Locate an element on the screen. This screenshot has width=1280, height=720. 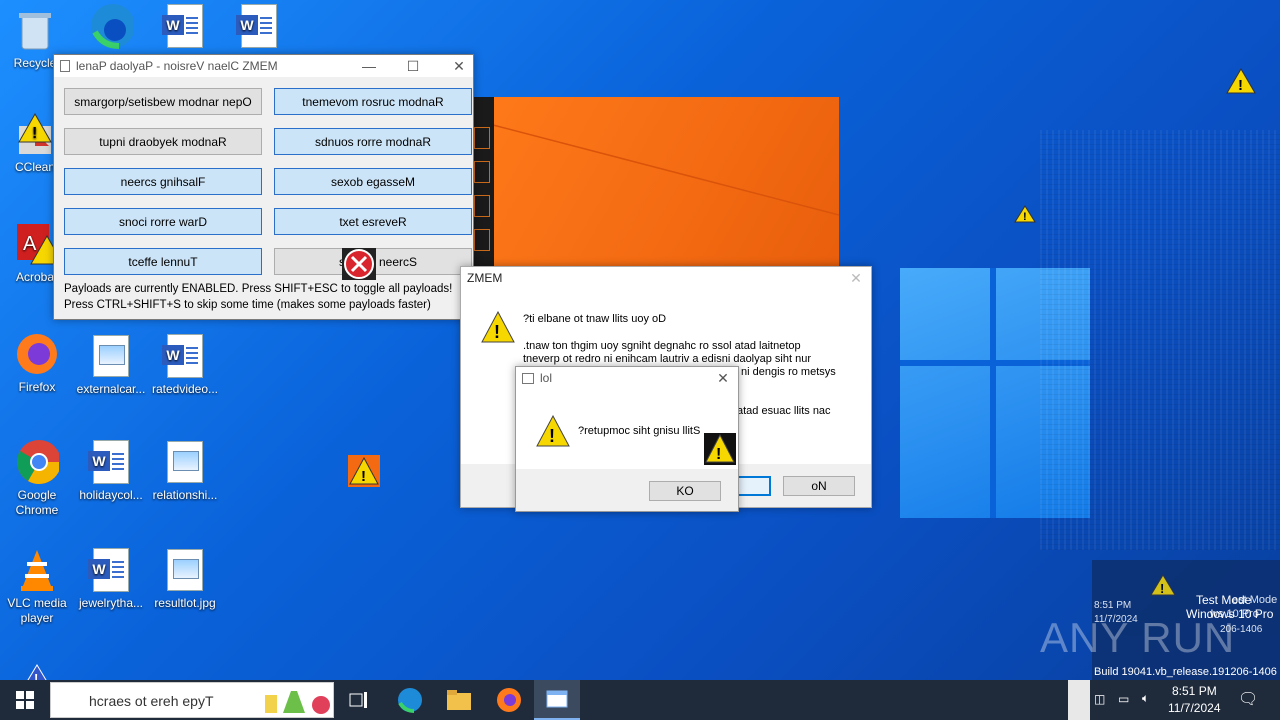
watermark-build: Build 19041.vb_release.191206-1406 is located at coordinates (1185, 672).